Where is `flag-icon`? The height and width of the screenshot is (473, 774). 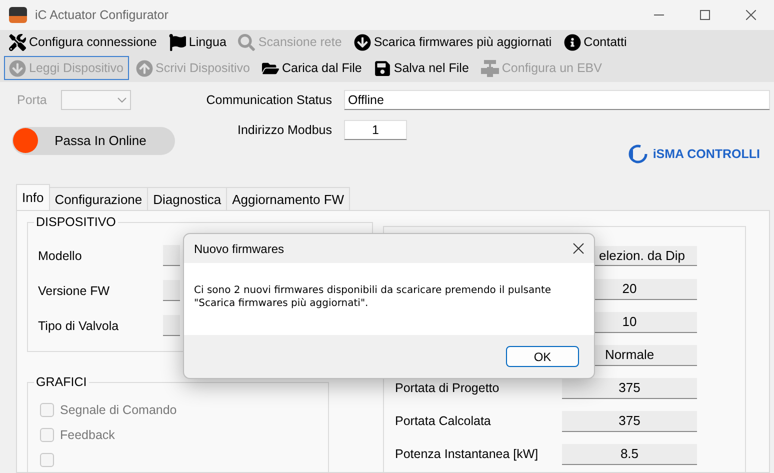
flag-icon is located at coordinates (177, 42).